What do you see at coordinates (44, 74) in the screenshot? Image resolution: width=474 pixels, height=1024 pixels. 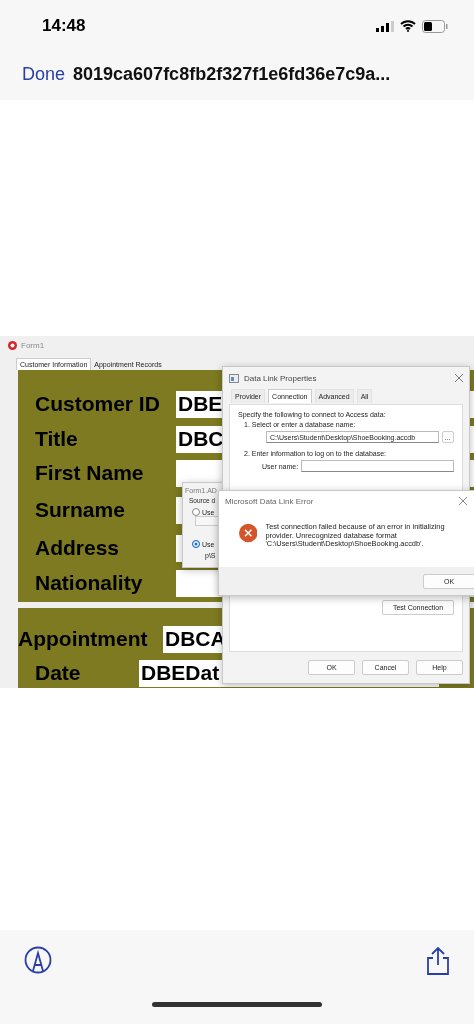 I see `done-button: Done` at bounding box center [44, 74].